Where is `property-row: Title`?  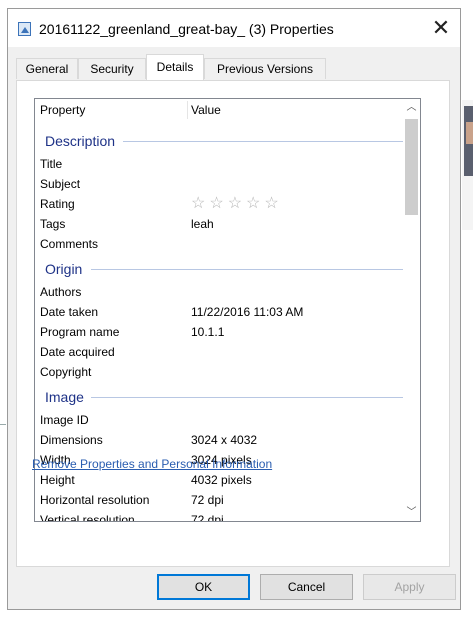 property-row: Title is located at coordinates (220, 164).